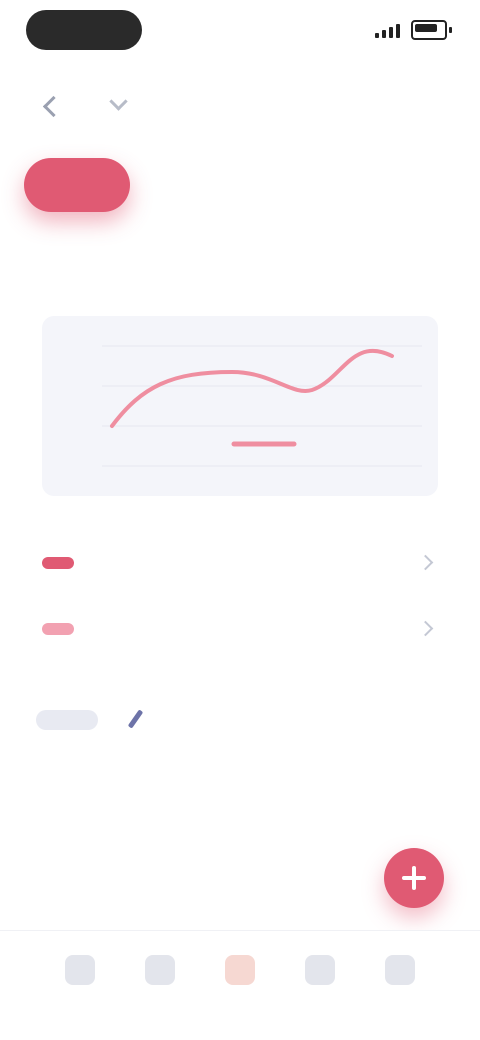 This screenshot has height=1040, width=480. I want to click on info-row, so click(236, 720).